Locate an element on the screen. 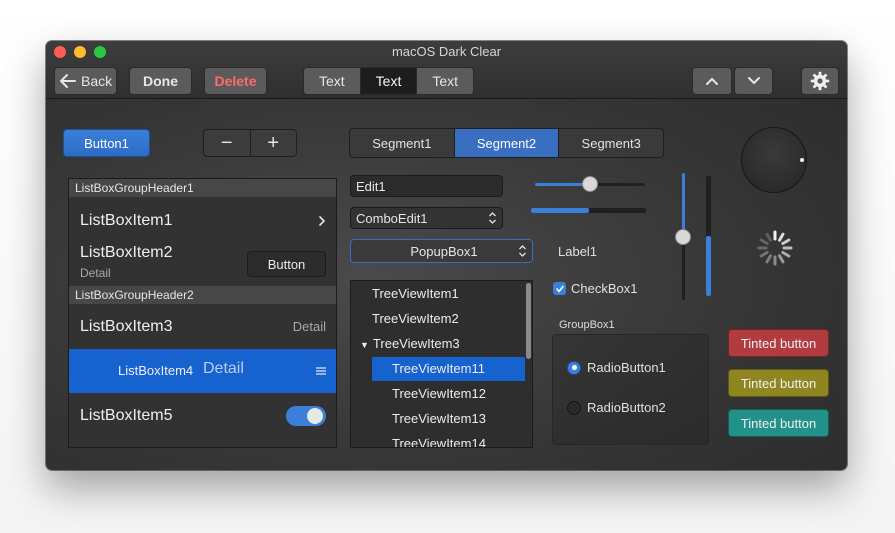  listbox-item-5-toggle is located at coordinates (306, 416).